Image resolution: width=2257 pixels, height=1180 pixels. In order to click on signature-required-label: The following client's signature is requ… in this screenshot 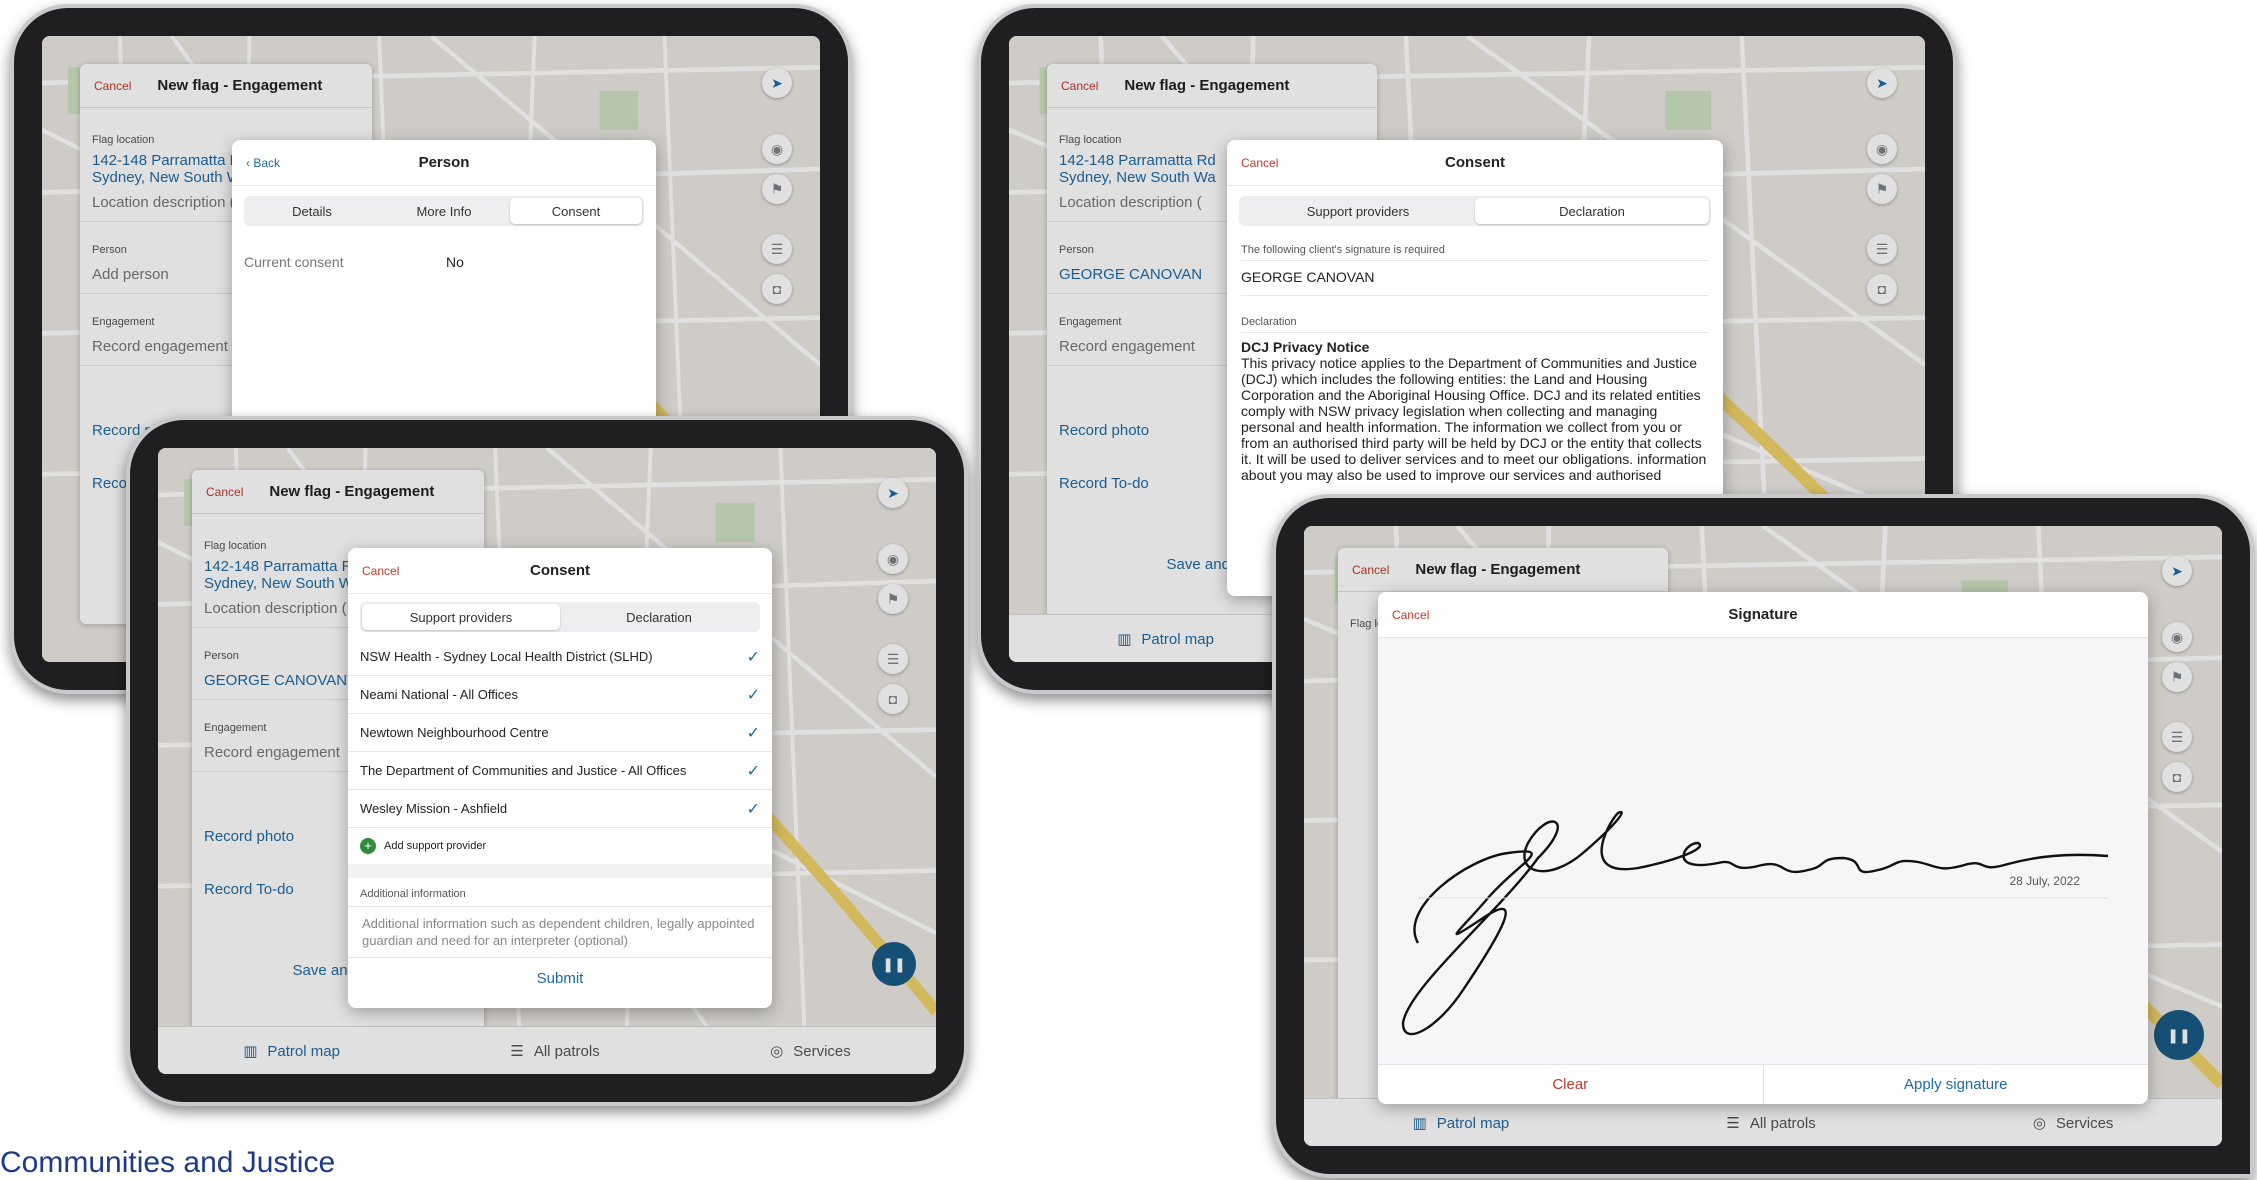, I will do `click(1475, 252)`.